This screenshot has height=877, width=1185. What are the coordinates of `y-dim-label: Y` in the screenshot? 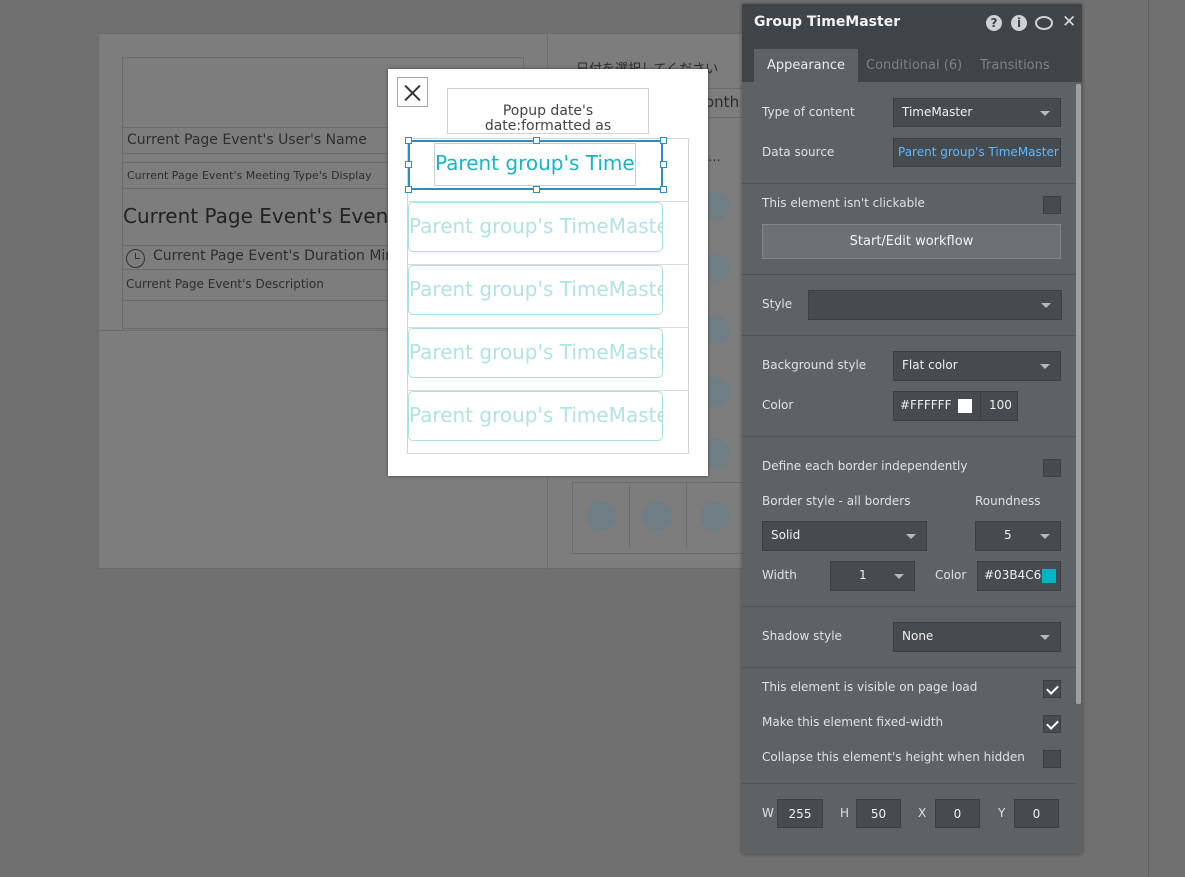 It's located at (1002, 813).